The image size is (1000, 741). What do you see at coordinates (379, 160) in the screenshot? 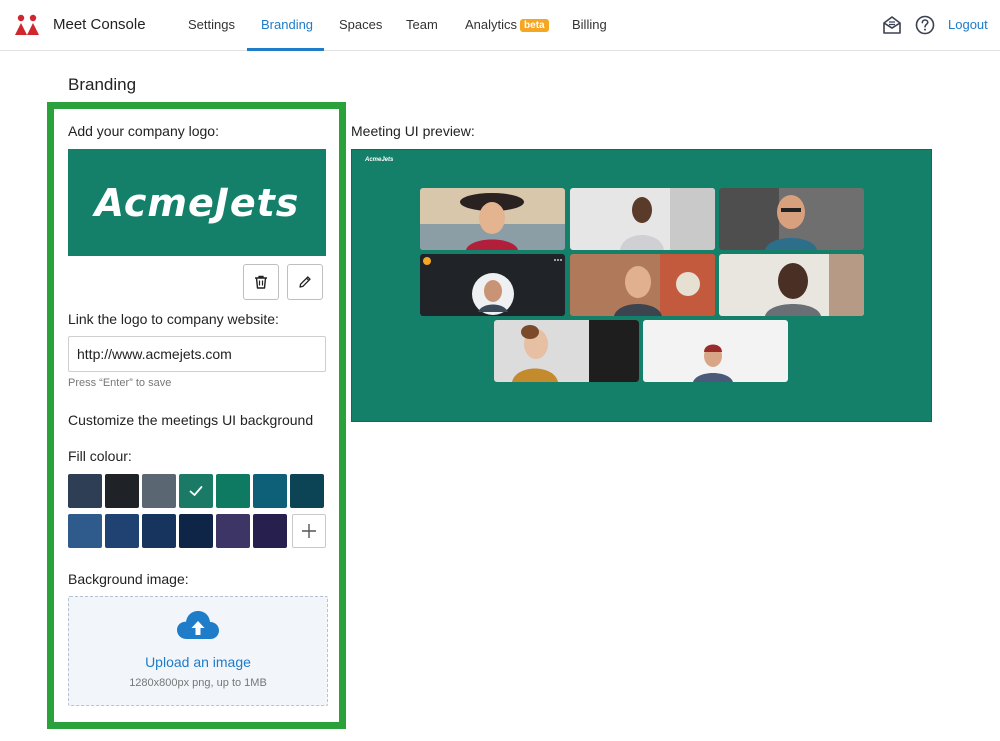
I see `preview-logo-text: AcmeJets` at bounding box center [379, 160].